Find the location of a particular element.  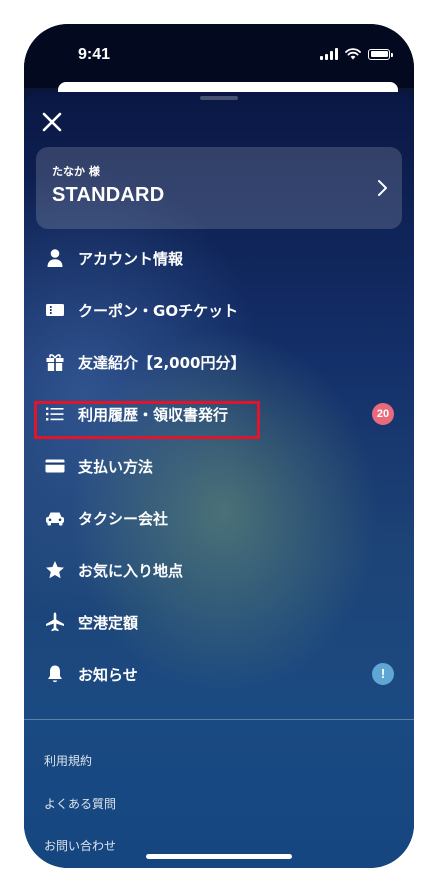

menu-label: 支払い方法 is located at coordinates (116, 467).